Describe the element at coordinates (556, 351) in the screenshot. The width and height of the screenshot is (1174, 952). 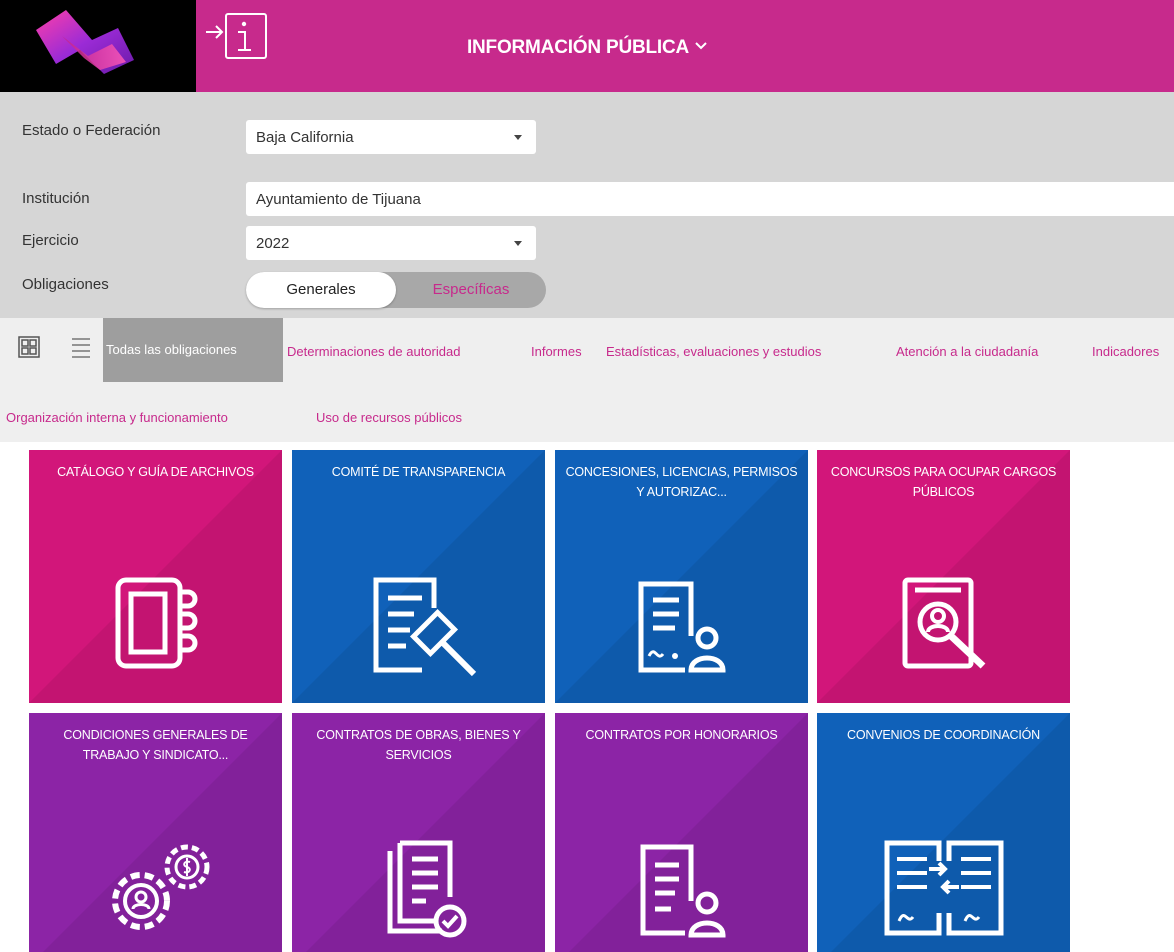
I see `category-informes: Informes` at that location.